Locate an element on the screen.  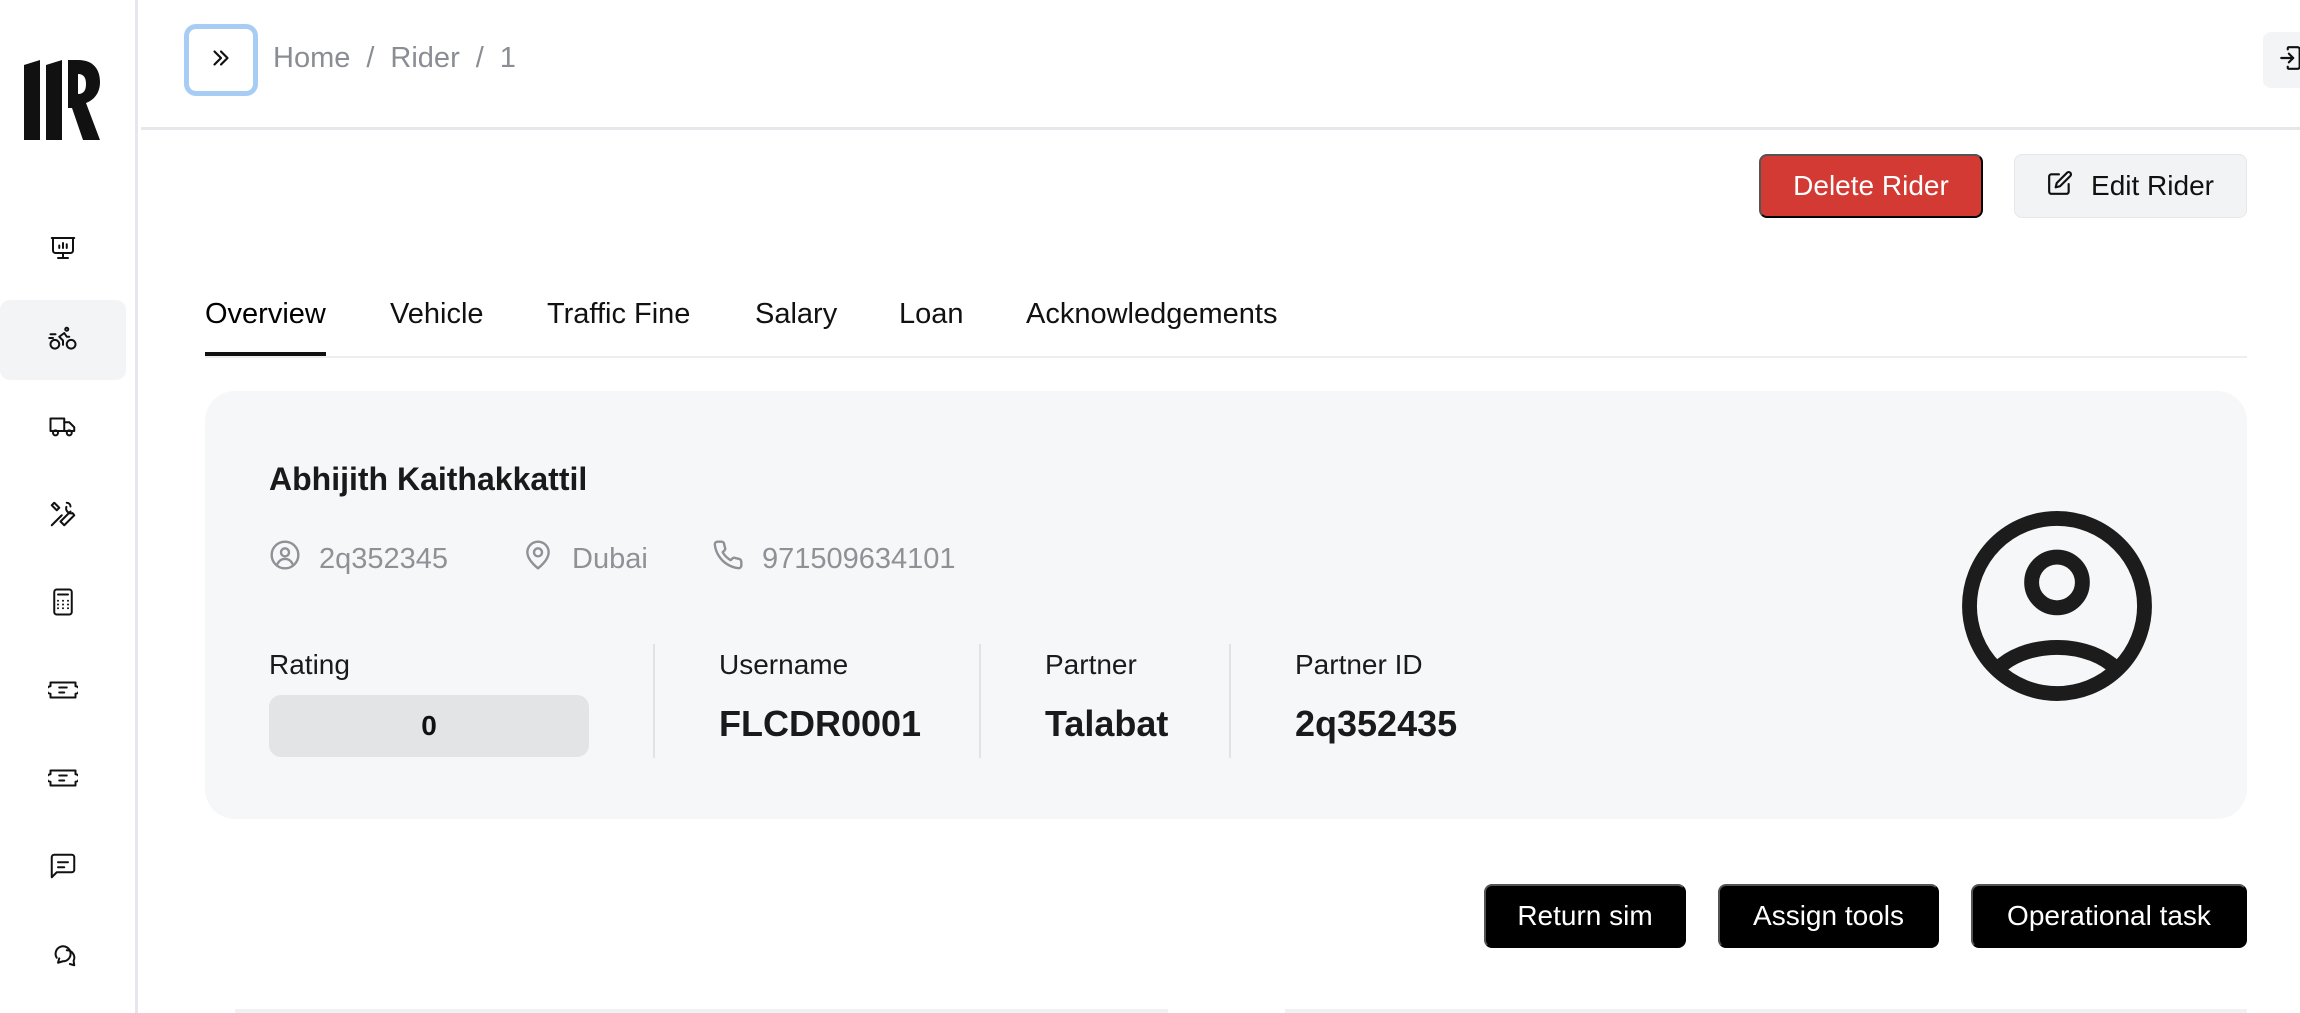
breadcrumb-current: 1 is located at coordinates (507, 58).